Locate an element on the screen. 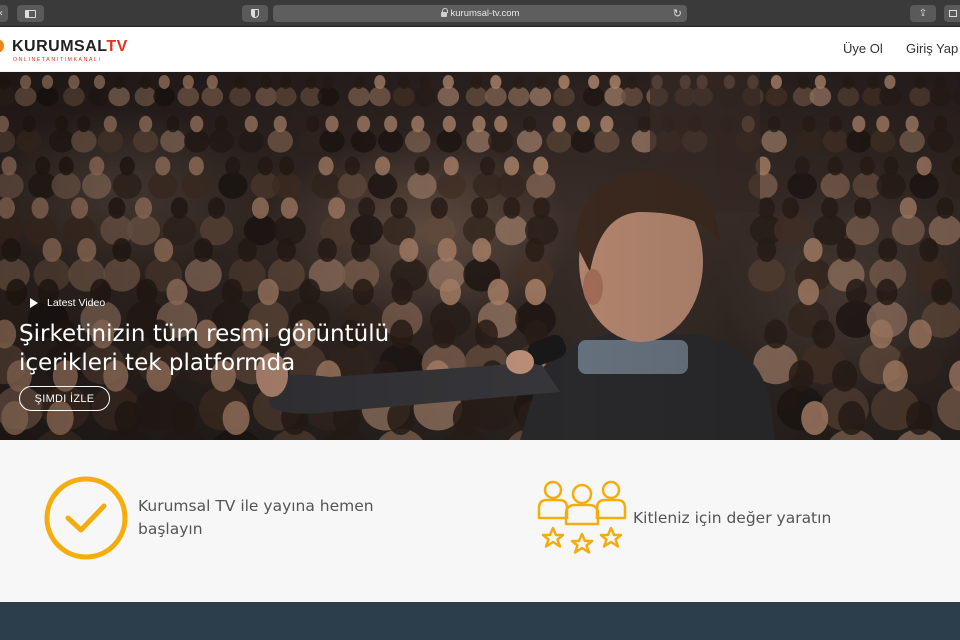  logo-tagline: ONLINETANITIMKANALI is located at coordinates (57, 60).